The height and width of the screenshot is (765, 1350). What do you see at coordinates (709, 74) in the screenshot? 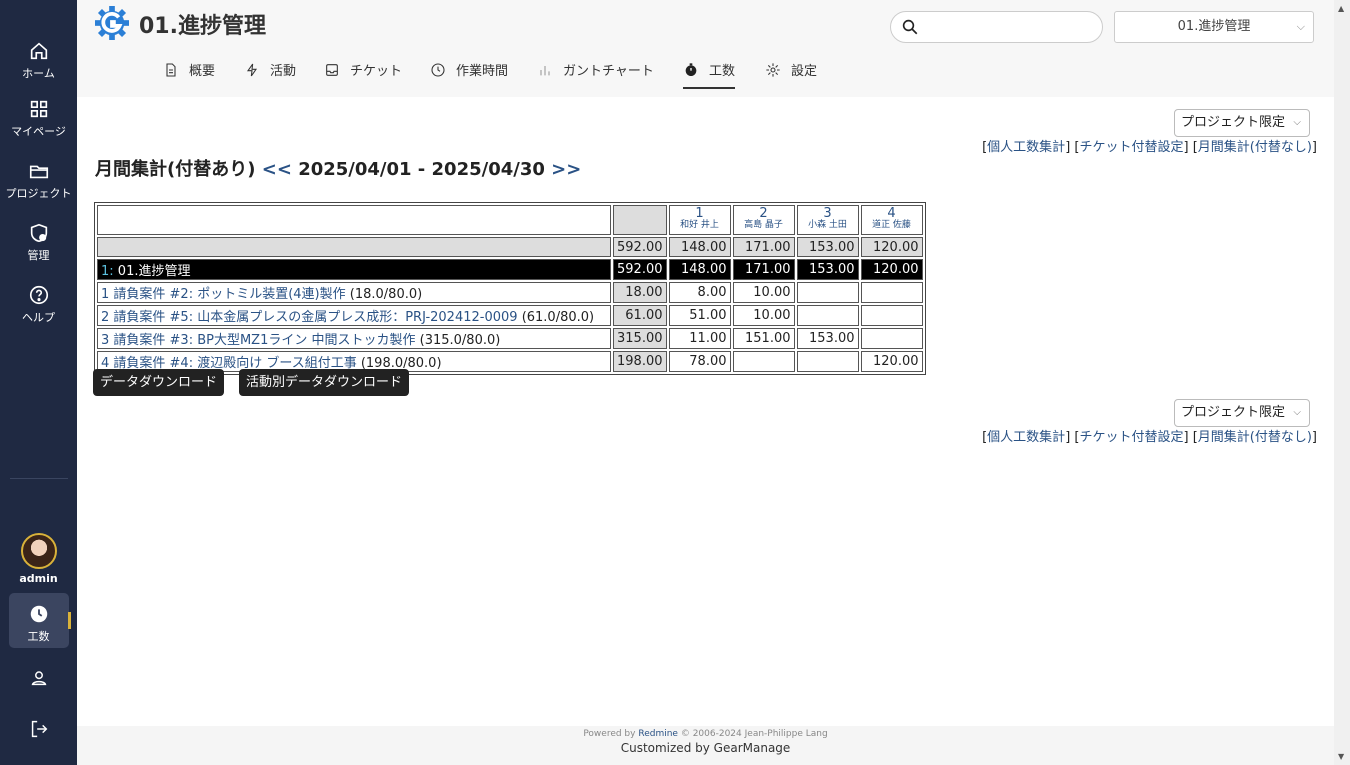
I see `tab-effort: 工数` at bounding box center [709, 74].